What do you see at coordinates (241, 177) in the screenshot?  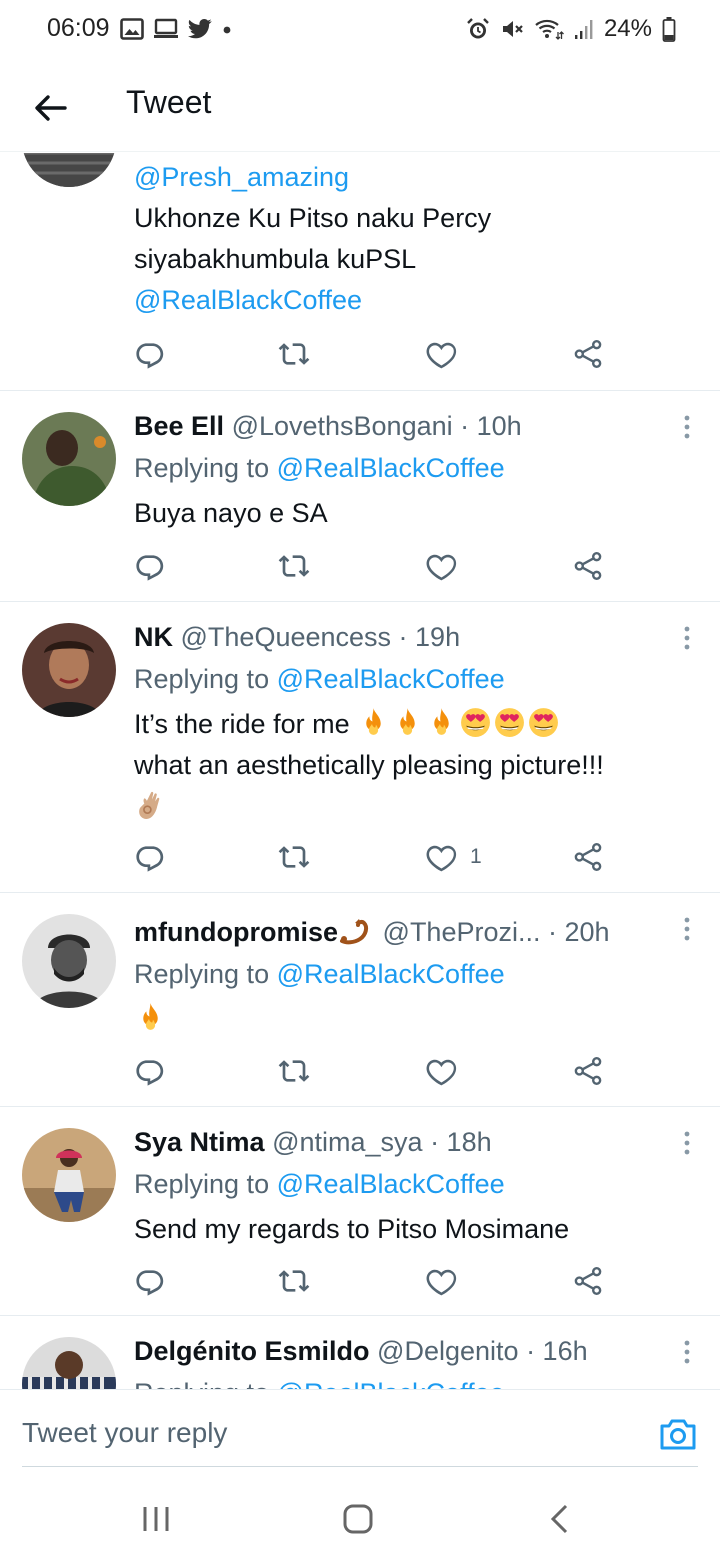 I see `mention-link: @Presh_amazing` at bounding box center [241, 177].